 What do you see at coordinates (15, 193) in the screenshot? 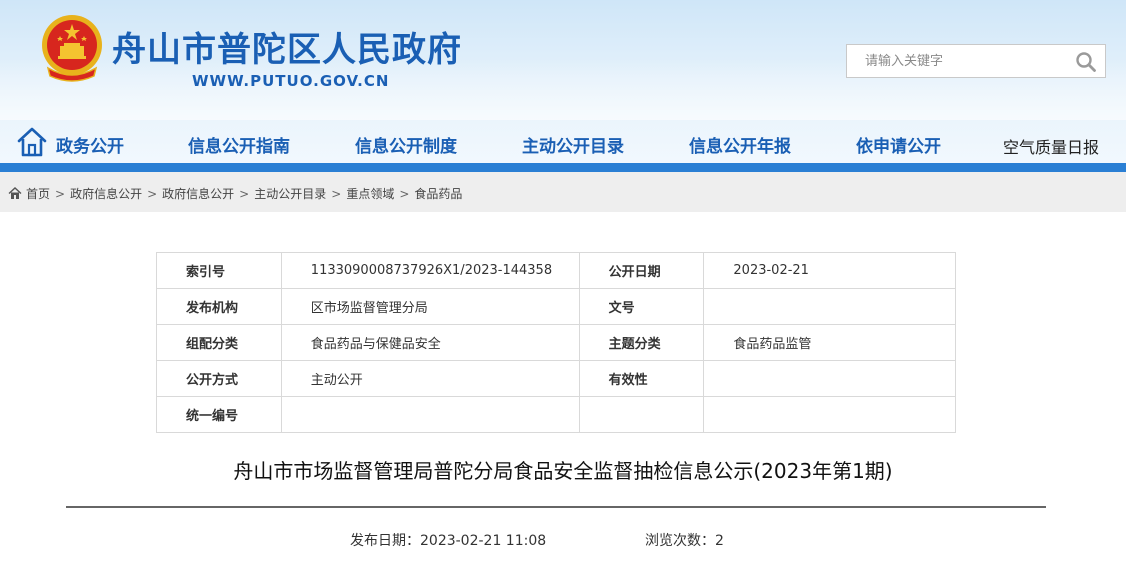
I see `breadcrumb-home-icon` at bounding box center [15, 193].